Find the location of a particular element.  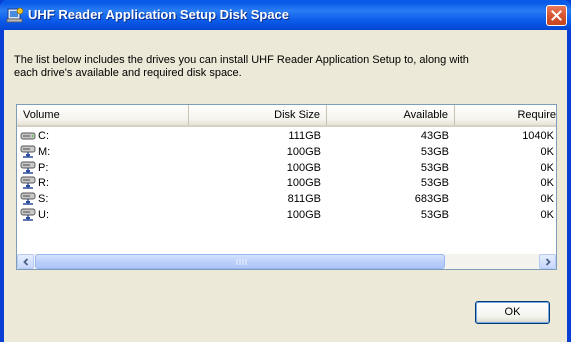

cell-volume: P: is located at coordinates (43, 167).